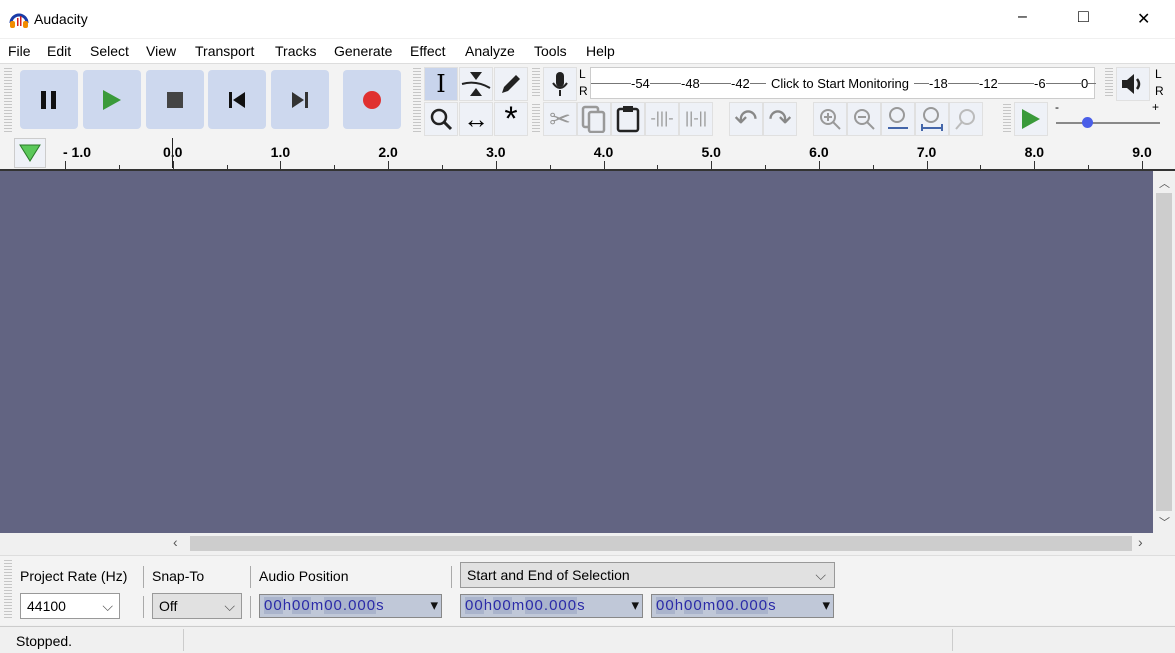 Image resolution: width=1175 pixels, height=653 pixels. I want to click on zoom-in-icon, so click(830, 119).